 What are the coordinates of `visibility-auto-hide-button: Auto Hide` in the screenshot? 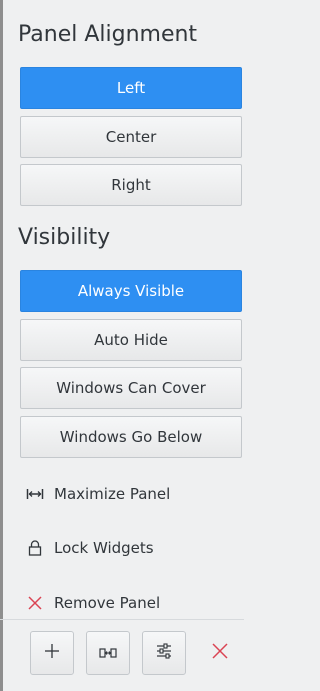 It's located at (131, 340).